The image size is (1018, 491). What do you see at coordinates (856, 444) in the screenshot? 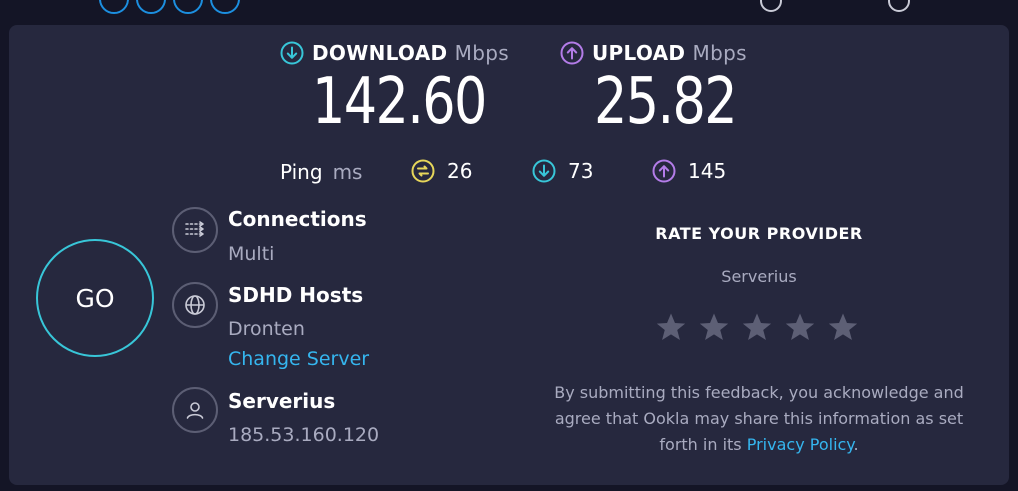
I see `disclaimer-end: .` at bounding box center [856, 444].